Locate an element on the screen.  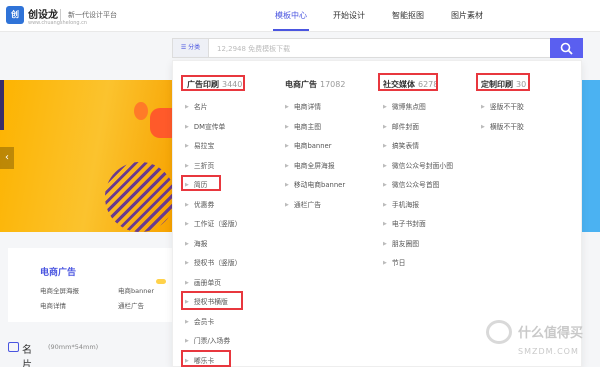
menu-item: ▶ 优惠券 is located at coordinates (199, 204).